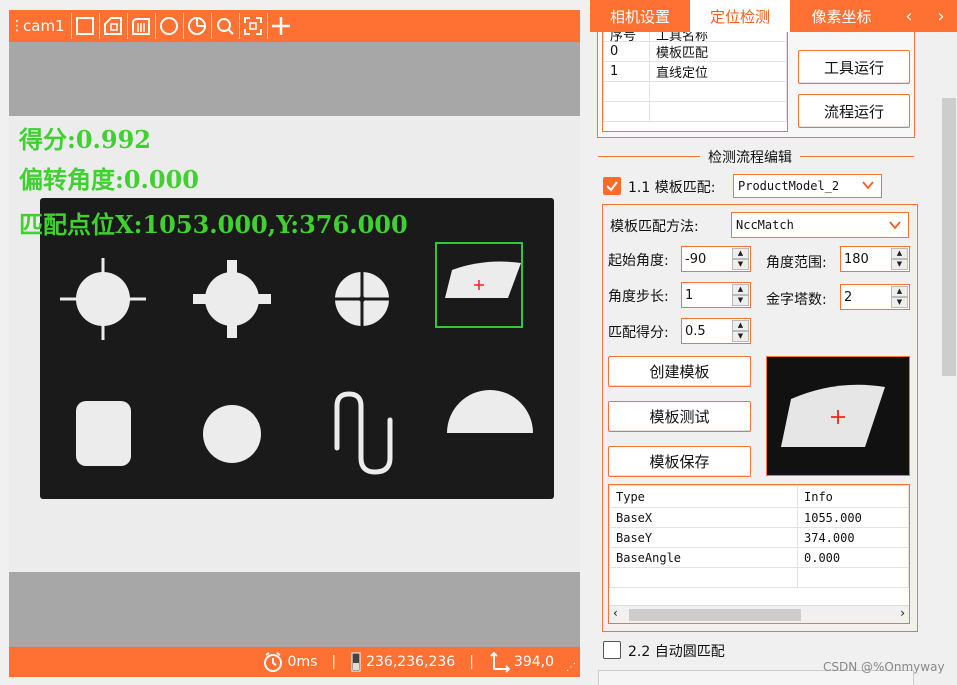 The width and height of the screenshot is (957, 685). Describe the element at coordinates (289, 662) in the screenshot. I see `status-time: 0ms` at that location.